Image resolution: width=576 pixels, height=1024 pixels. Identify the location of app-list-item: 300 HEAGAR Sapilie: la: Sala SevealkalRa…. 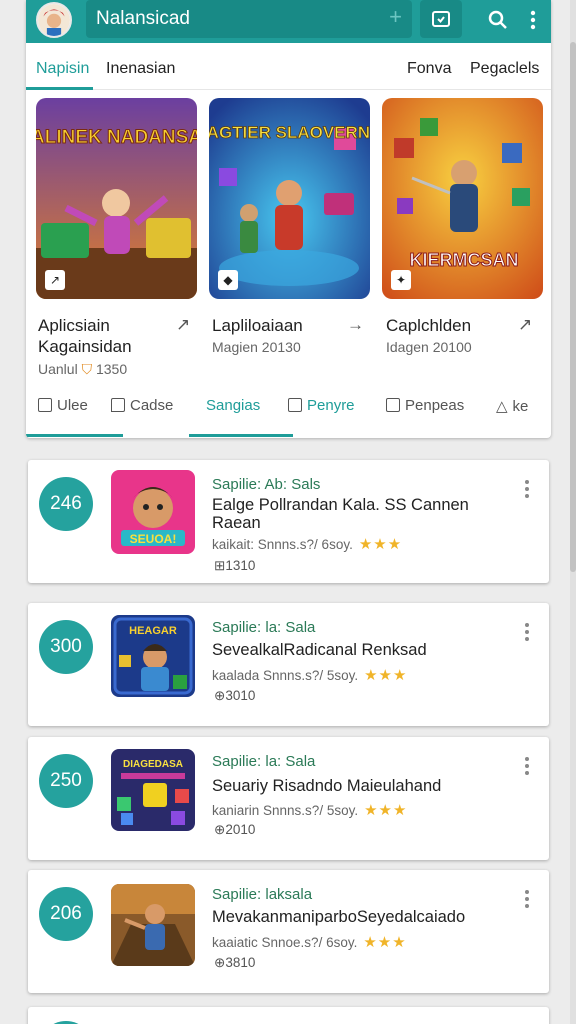
(288, 664).